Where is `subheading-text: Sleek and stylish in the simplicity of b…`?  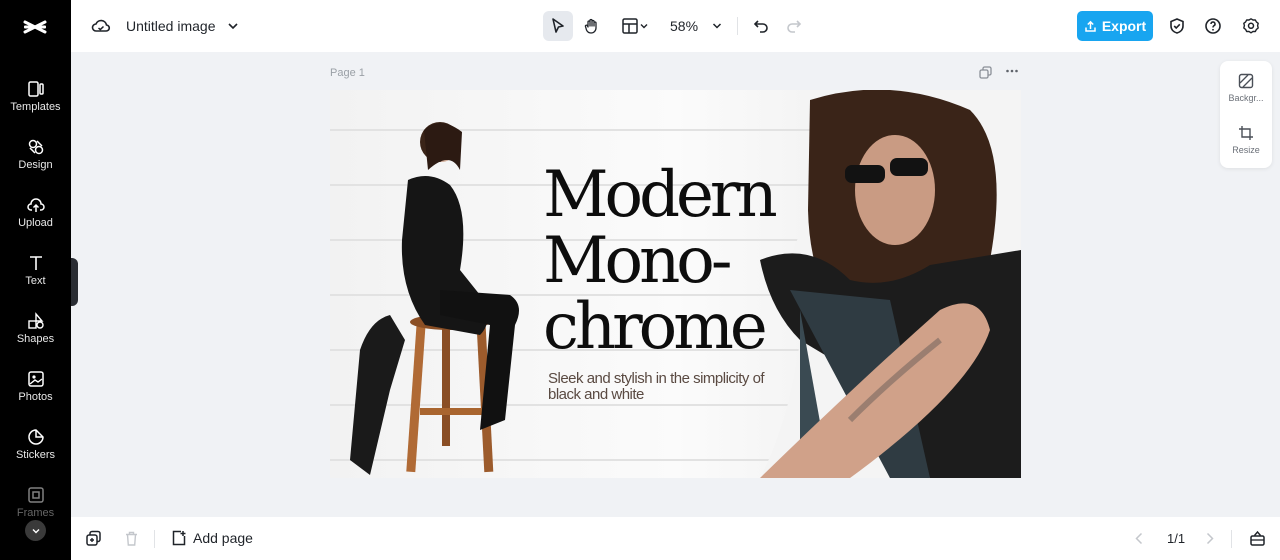 subheading-text: Sleek and stylish in the simplicity of b… is located at coordinates (658, 387).